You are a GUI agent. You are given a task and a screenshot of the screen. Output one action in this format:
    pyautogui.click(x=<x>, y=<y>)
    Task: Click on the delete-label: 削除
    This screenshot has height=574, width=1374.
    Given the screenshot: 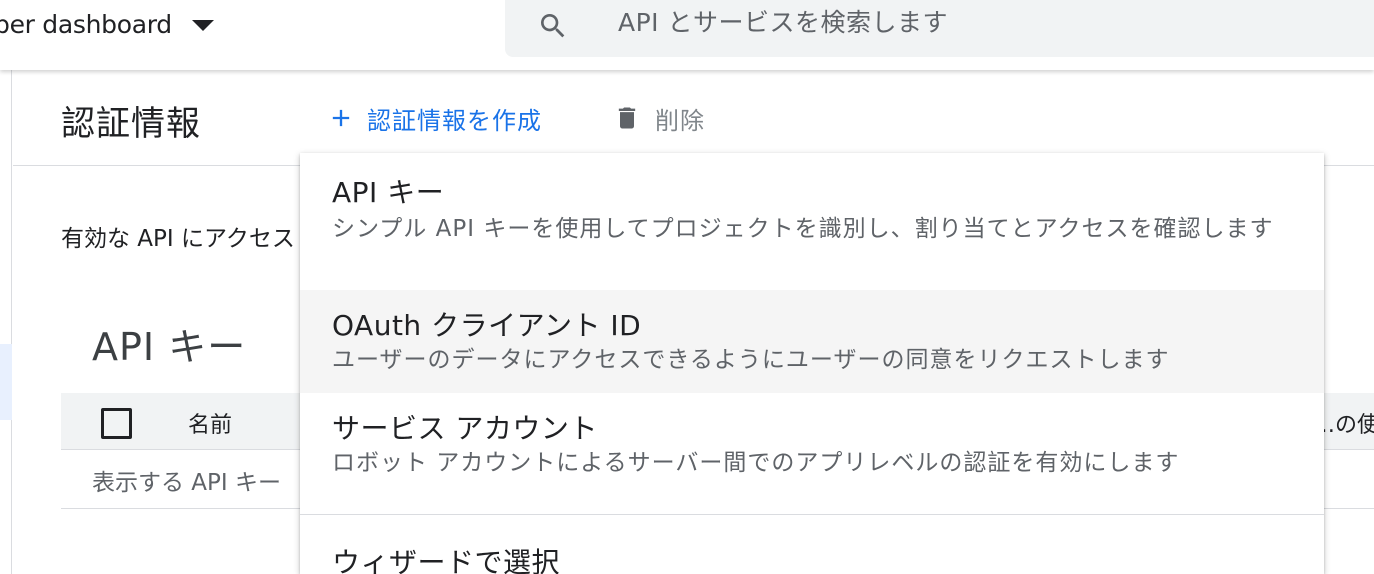 What is the action you would take?
    pyautogui.click(x=680, y=120)
    